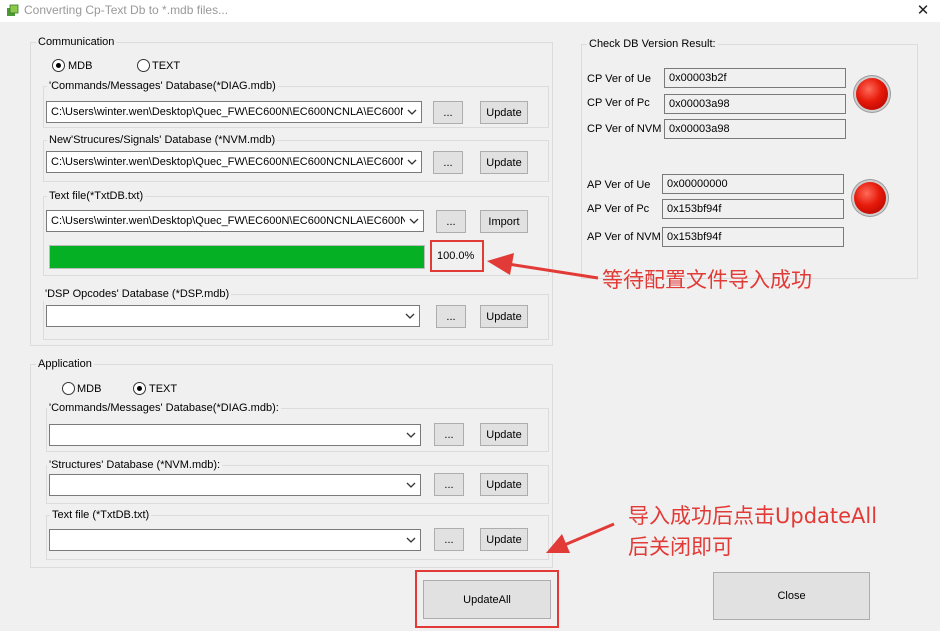 The image size is (940, 631). I want to click on ap-pc-label: AP Ver of Pc, so click(618, 209).